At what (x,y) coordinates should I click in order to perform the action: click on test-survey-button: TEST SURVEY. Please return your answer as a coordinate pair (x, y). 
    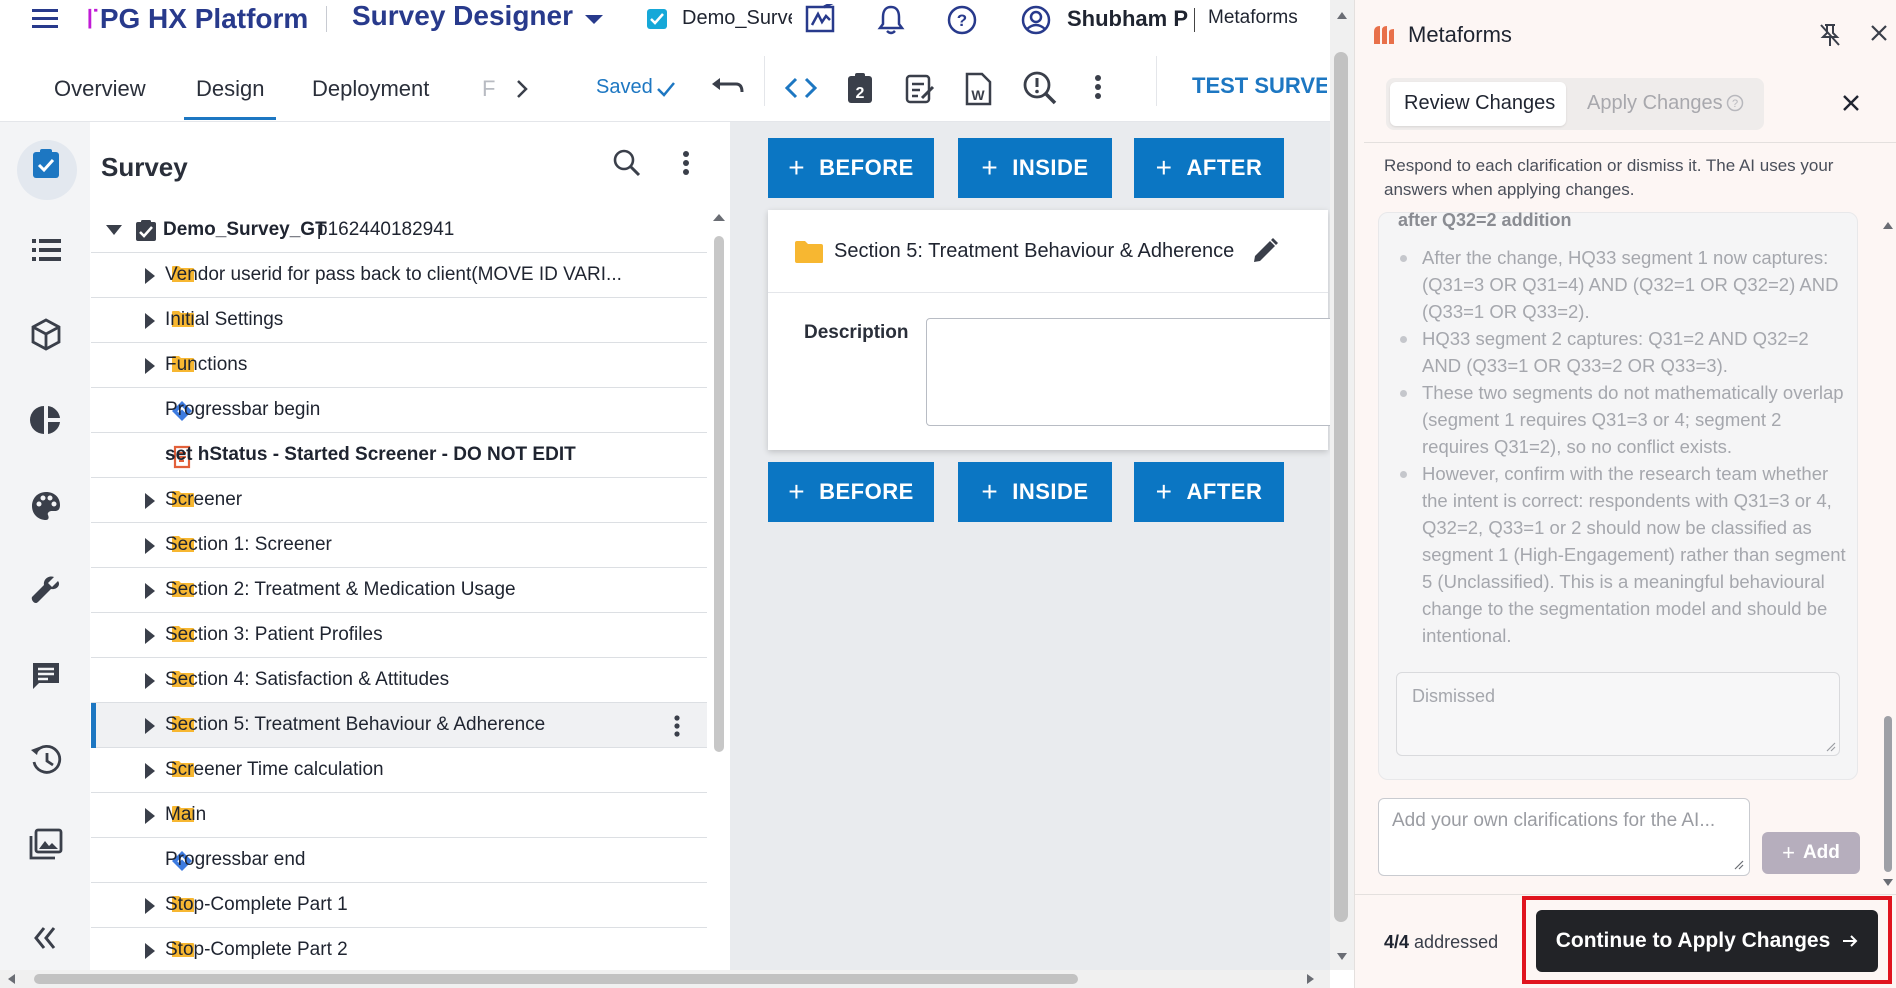
    Looking at the image, I should click on (1259, 86).